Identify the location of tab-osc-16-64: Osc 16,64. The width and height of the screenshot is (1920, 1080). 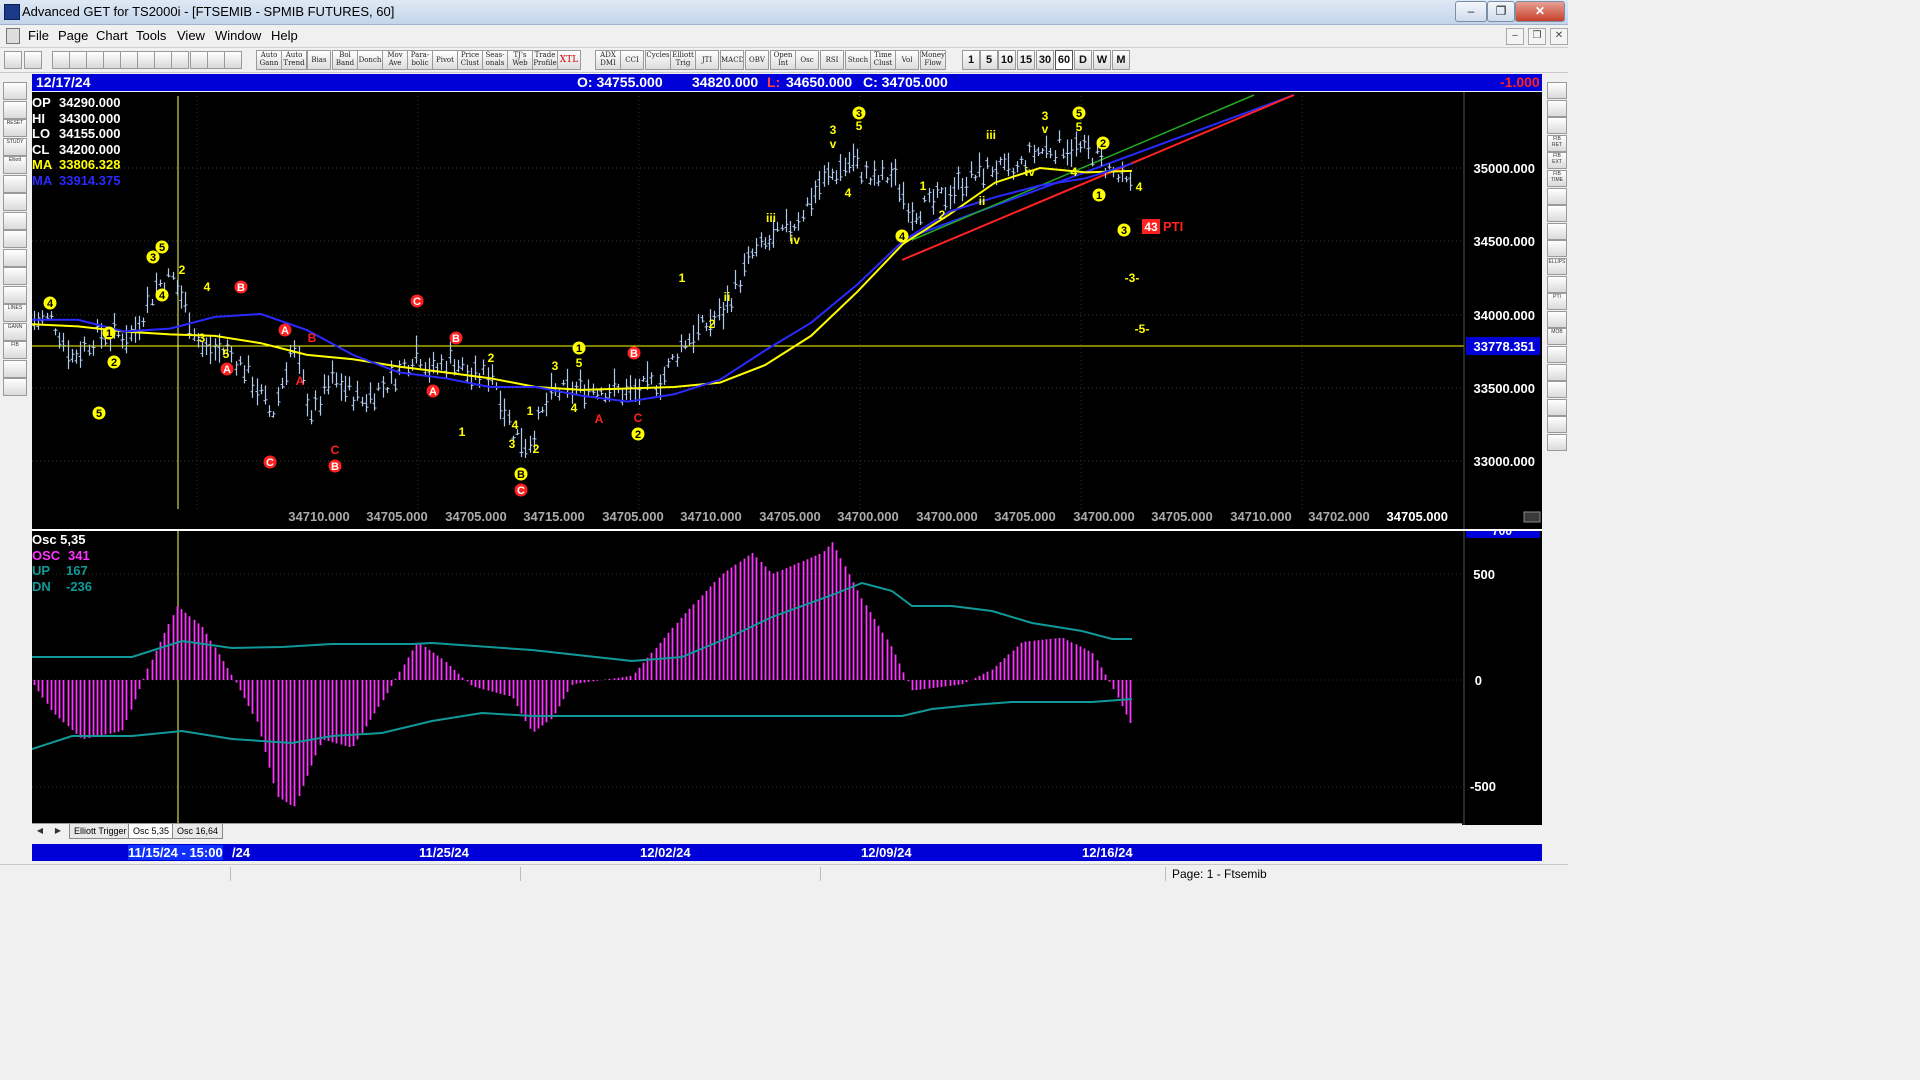
(198, 831).